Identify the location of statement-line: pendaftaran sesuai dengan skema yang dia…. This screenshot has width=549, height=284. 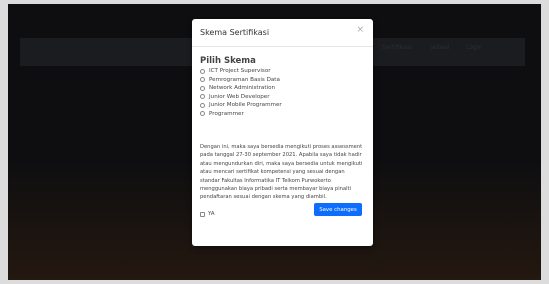
(263, 197).